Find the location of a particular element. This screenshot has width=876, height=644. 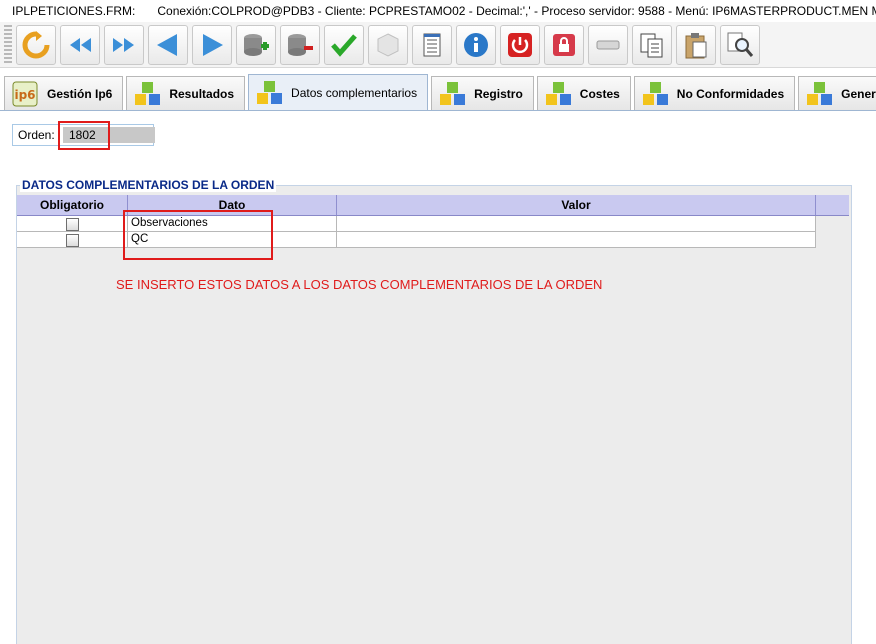

zoom-icon is located at coordinates (740, 44).